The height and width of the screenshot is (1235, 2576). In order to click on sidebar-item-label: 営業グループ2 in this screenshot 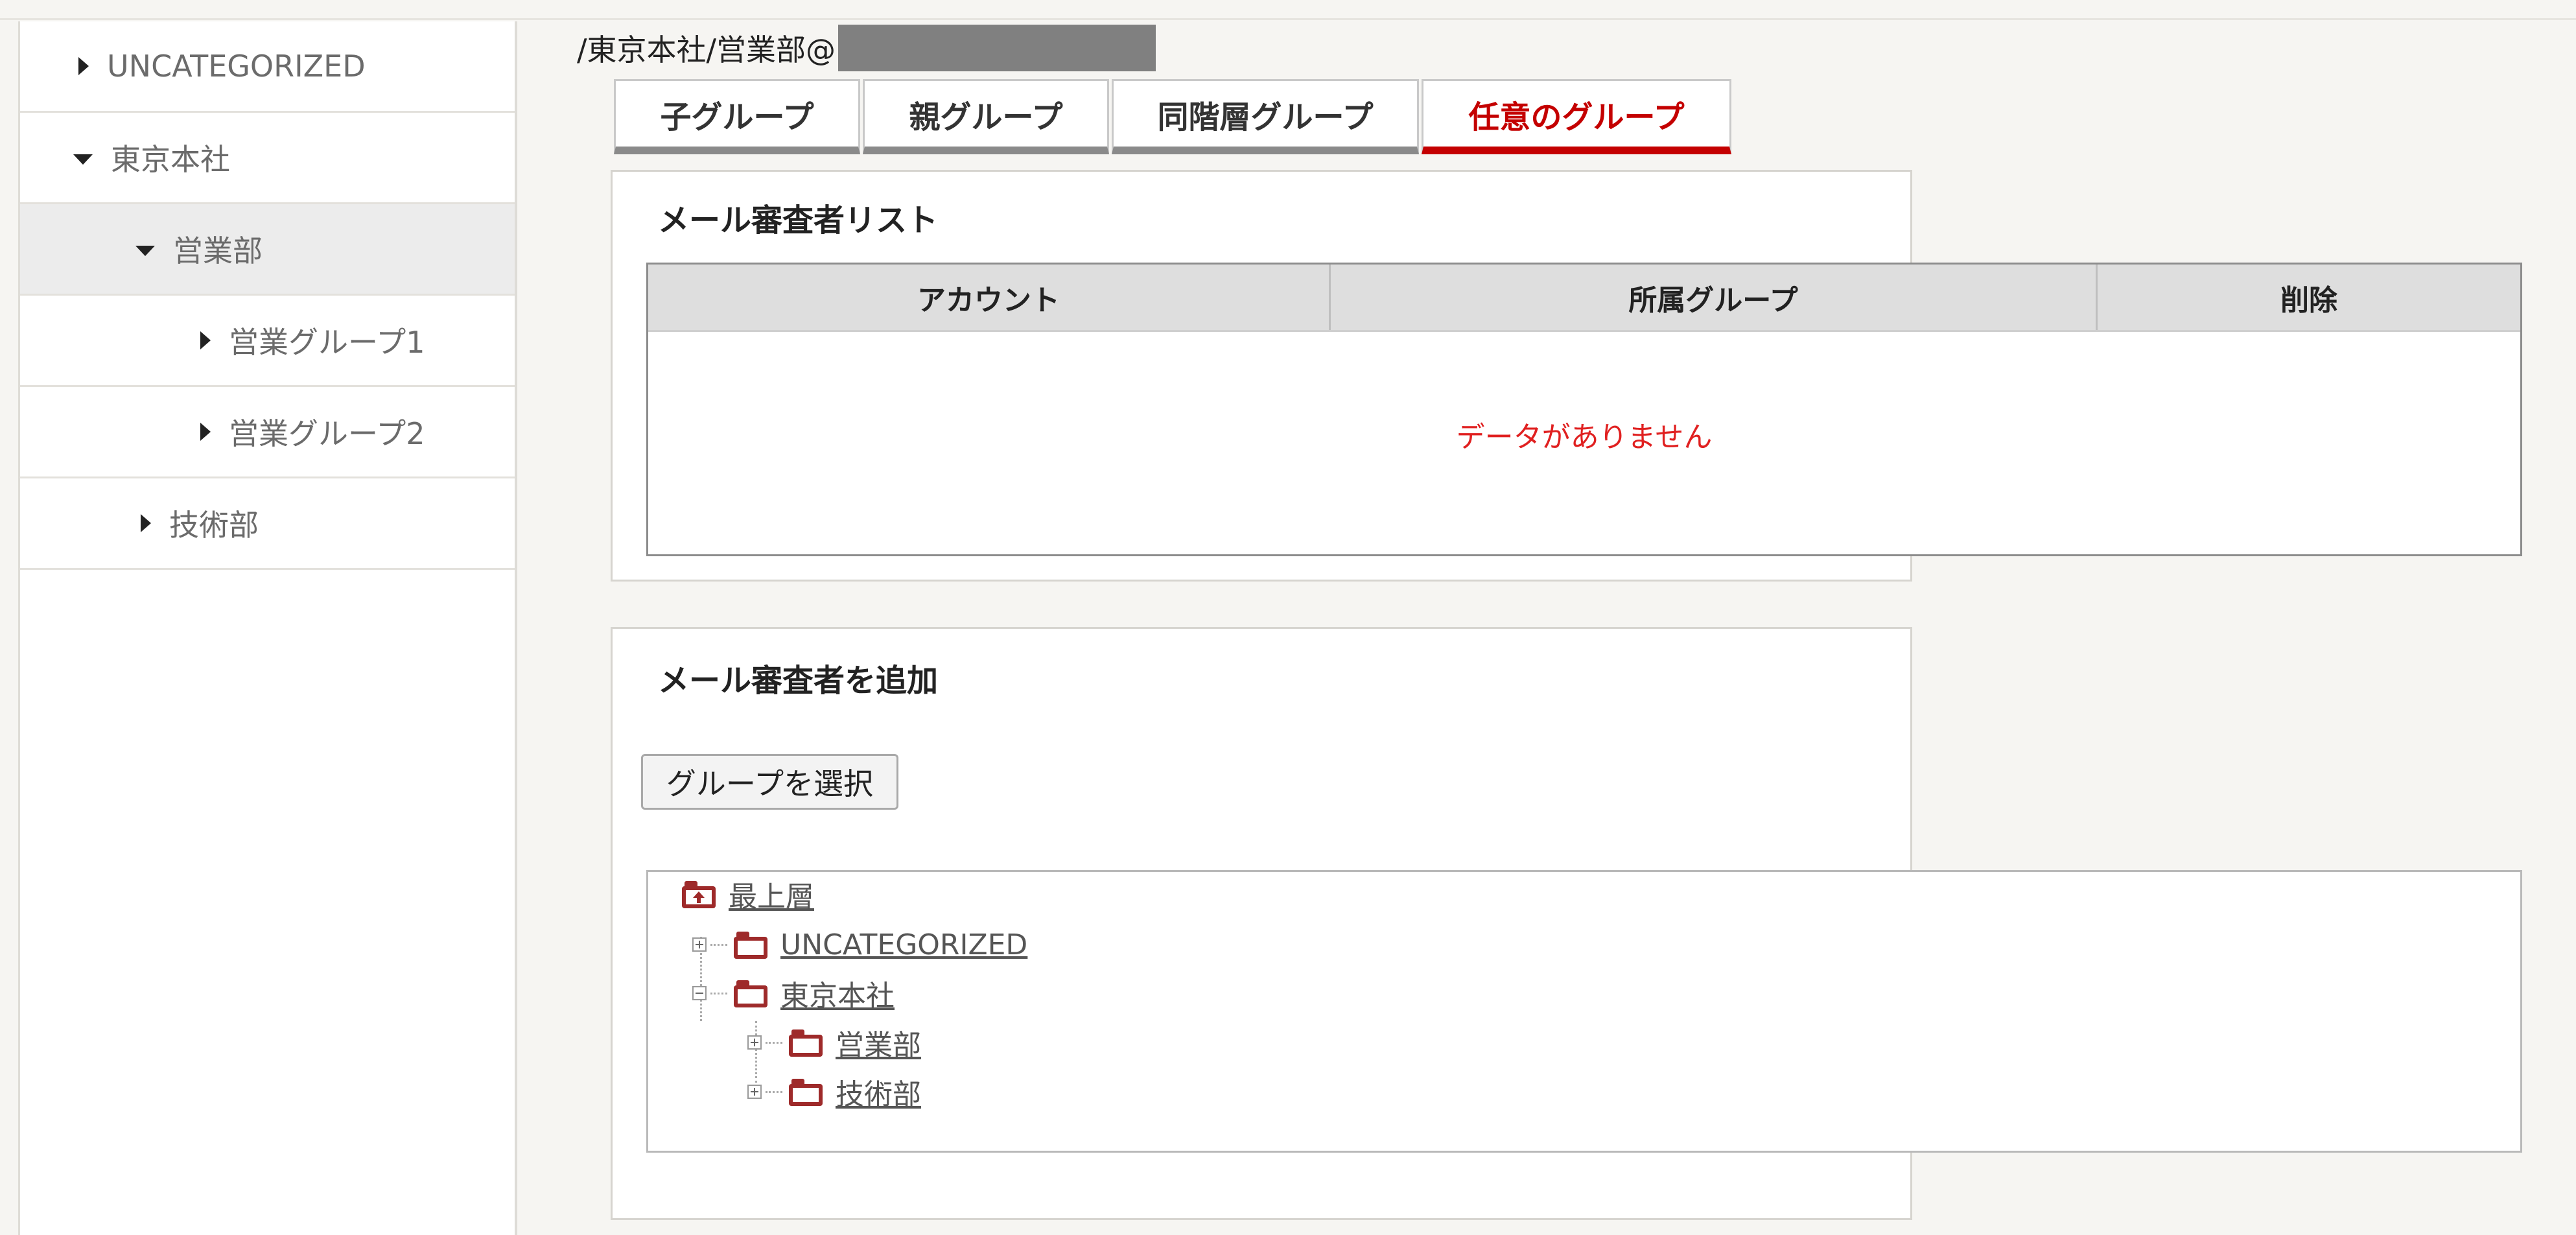, I will do `click(327, 434)`.